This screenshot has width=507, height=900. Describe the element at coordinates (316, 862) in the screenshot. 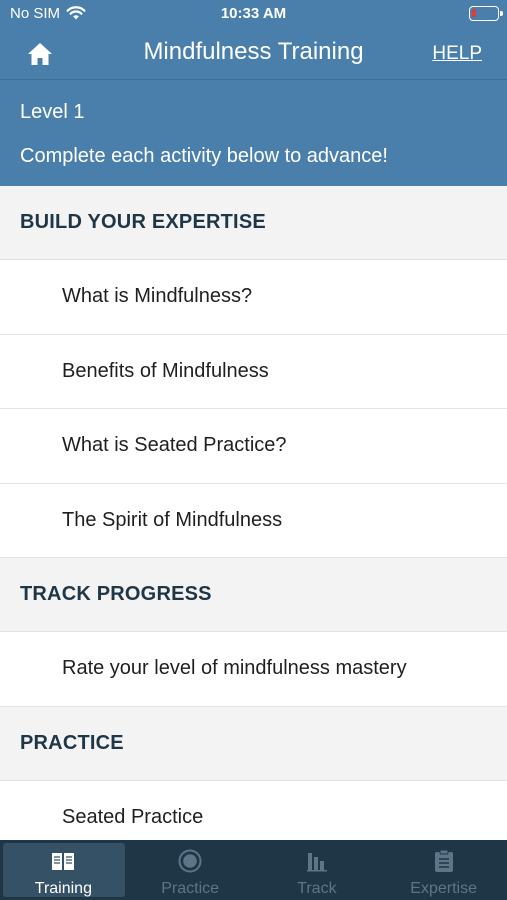

I see `bar-chart-icon` at that location.